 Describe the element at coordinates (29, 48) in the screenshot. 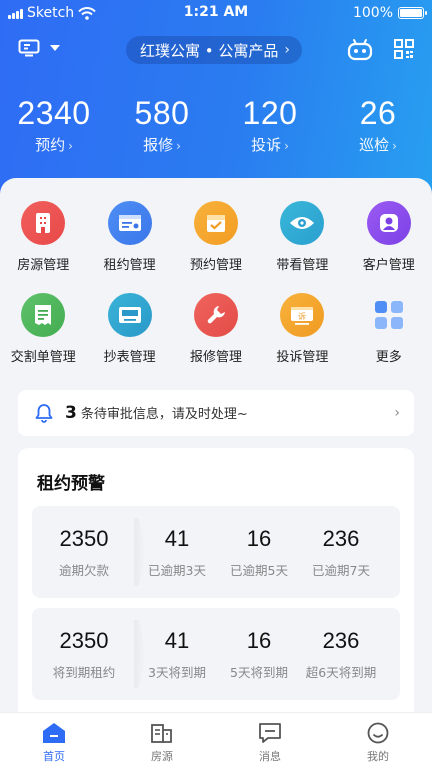

I see `monitor-icon` at that location.